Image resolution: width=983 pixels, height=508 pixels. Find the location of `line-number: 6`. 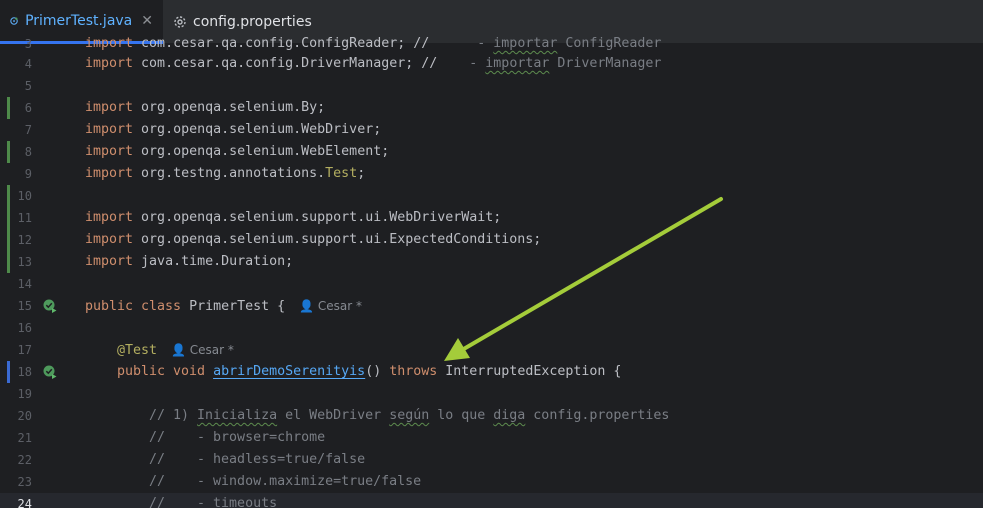

line-number: 6 is located at coordinates (28, 108).